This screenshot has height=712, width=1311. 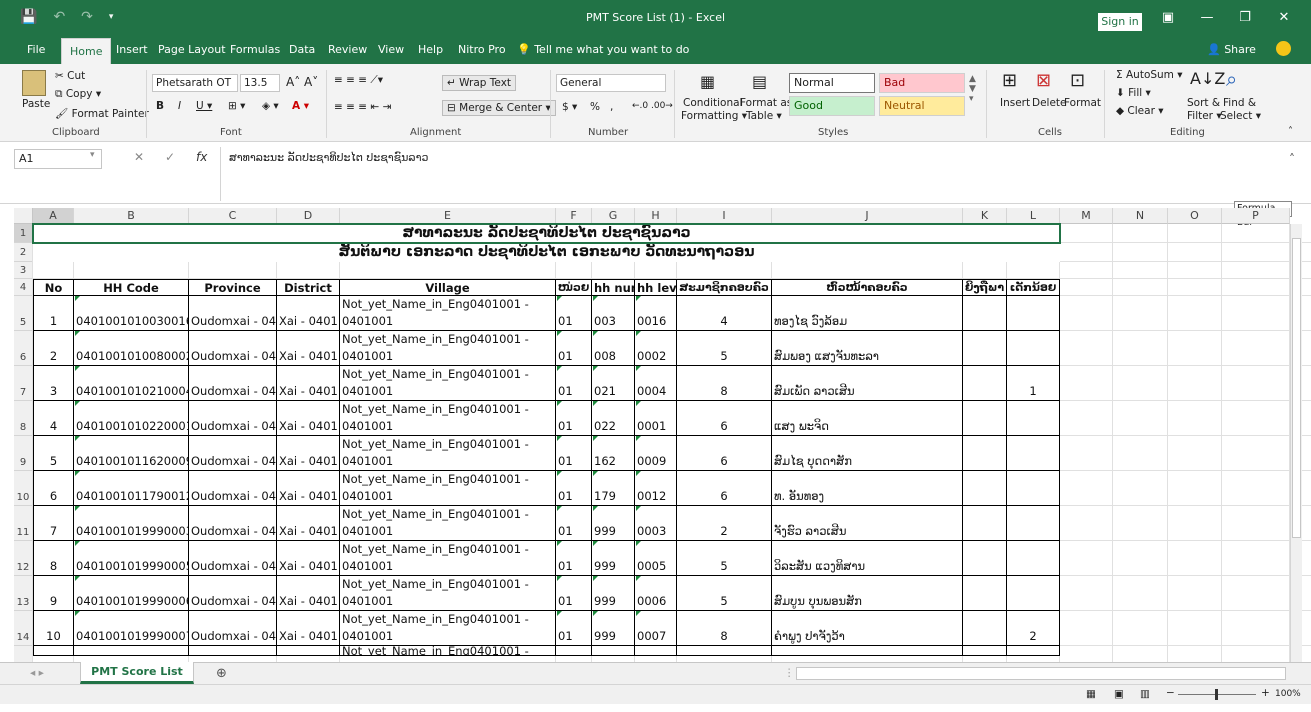 What do you see at coordinates (347, 49) in the screenshot?
I see `tab-review: Review` at bounding box center [347, 49].